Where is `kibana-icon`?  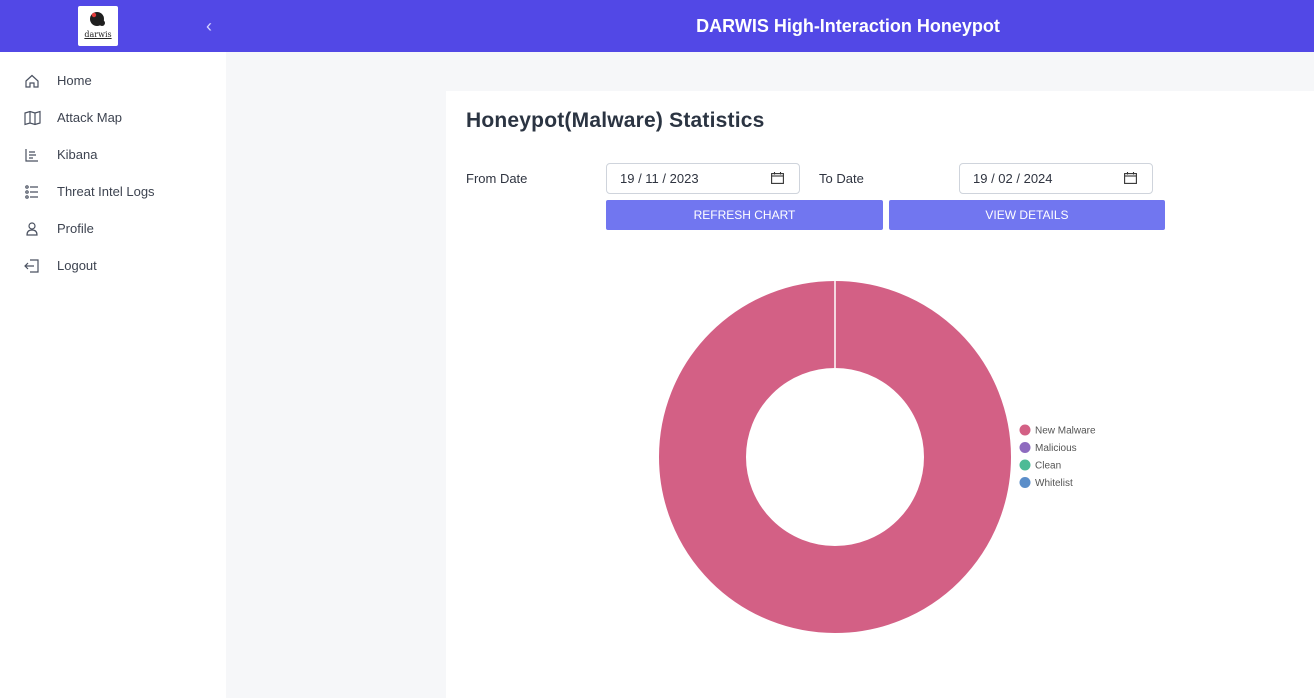 kibana-icon is located at coordinates (32, 155).